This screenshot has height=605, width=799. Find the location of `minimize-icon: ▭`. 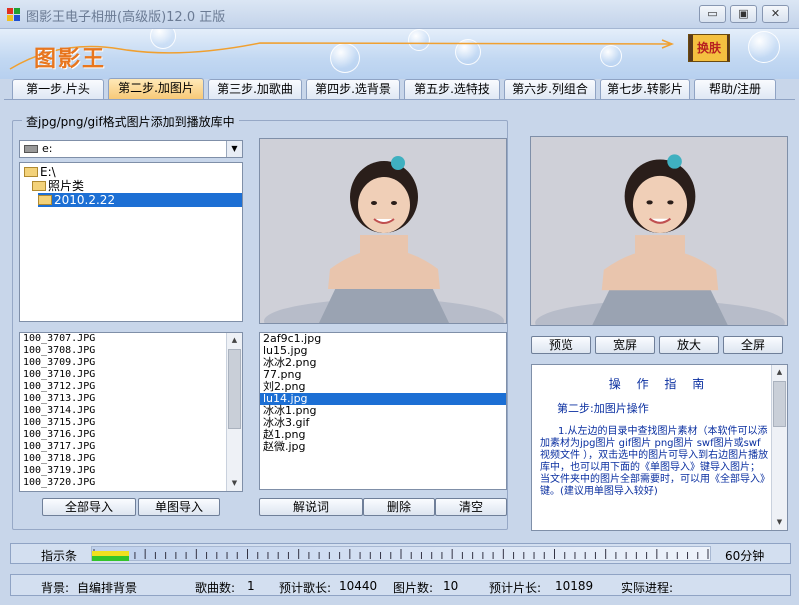

minimize-icon: ▭ is located at coordinates (712, 13).